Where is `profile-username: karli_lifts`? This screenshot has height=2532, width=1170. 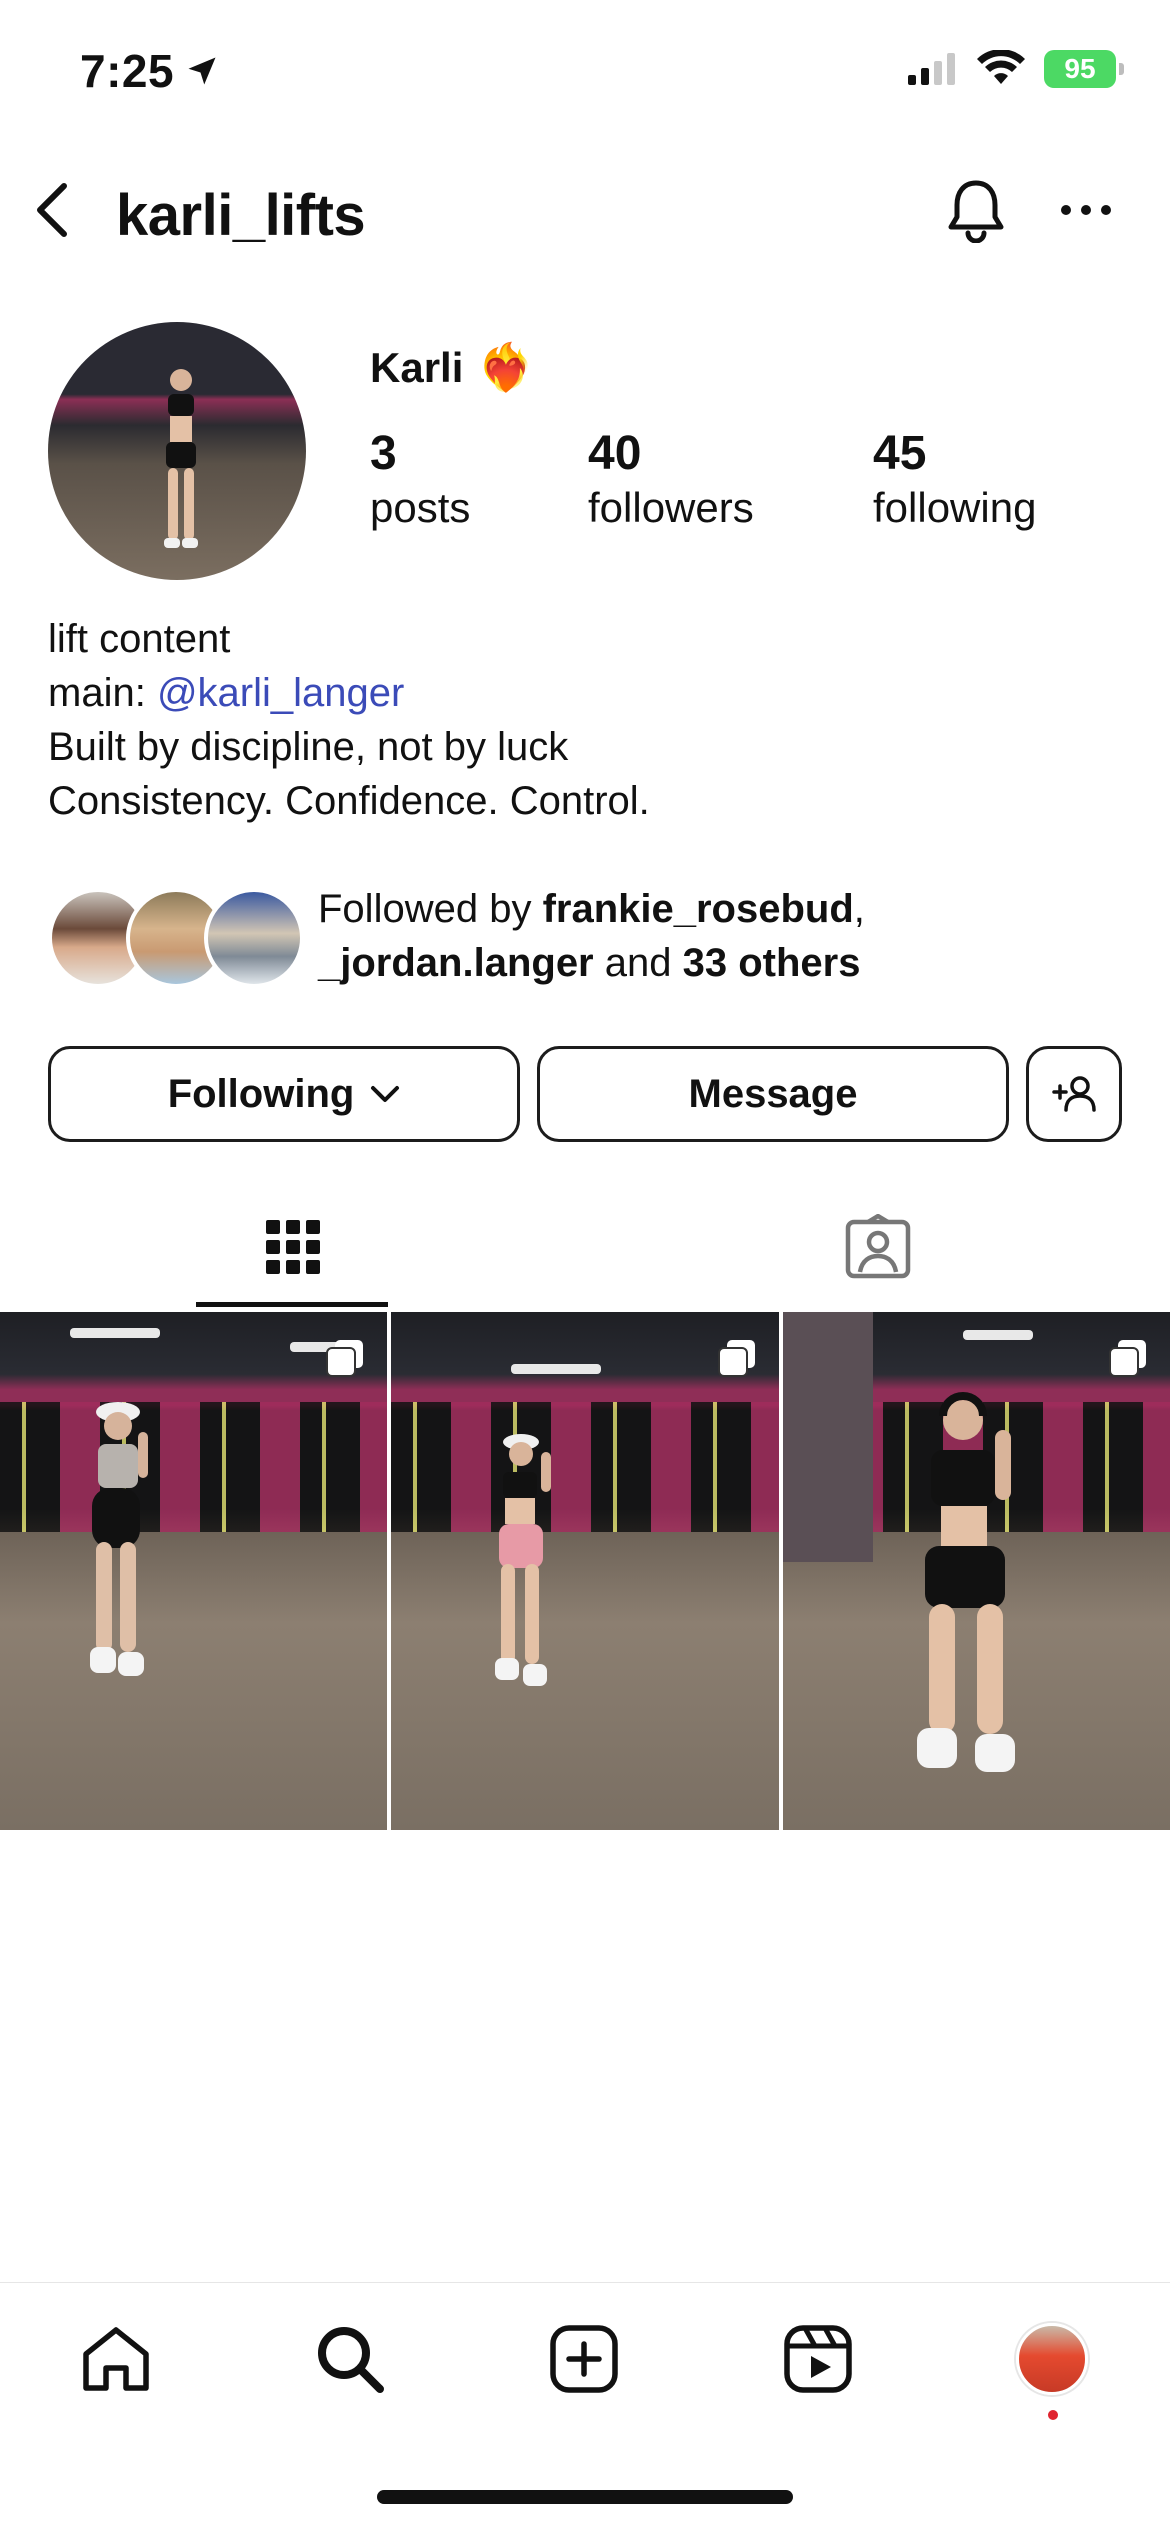 profile-username: karli_lifts is located at coordinates (241, 215).